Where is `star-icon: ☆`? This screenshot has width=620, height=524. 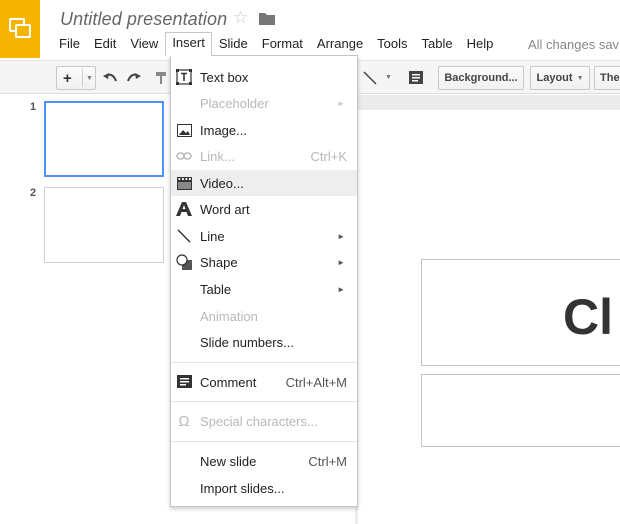
star-icon: ☆ is located at coordinates (240, 18).